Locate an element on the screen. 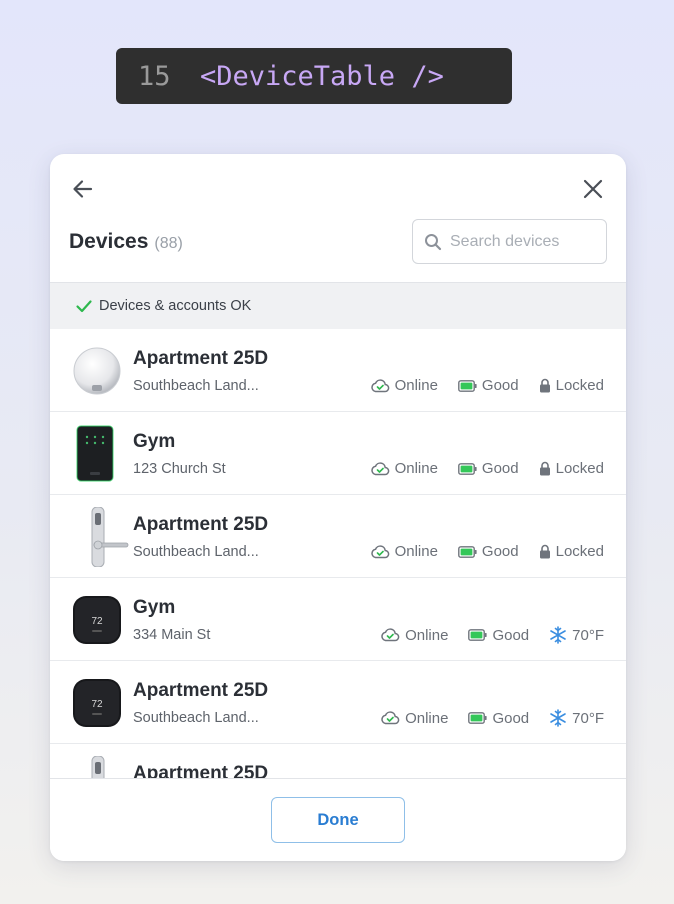  done-button: Done is located at coordinates (338, 820).